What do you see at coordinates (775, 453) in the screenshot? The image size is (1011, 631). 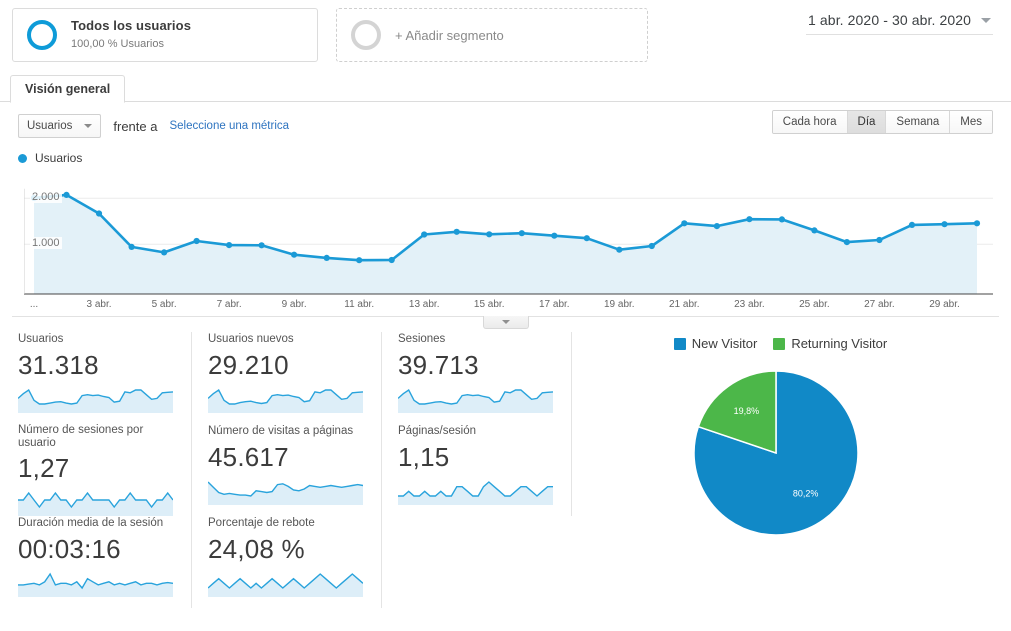 I see `pie-chart: 80,2% 19,8%` at bounding box center [775, 453].